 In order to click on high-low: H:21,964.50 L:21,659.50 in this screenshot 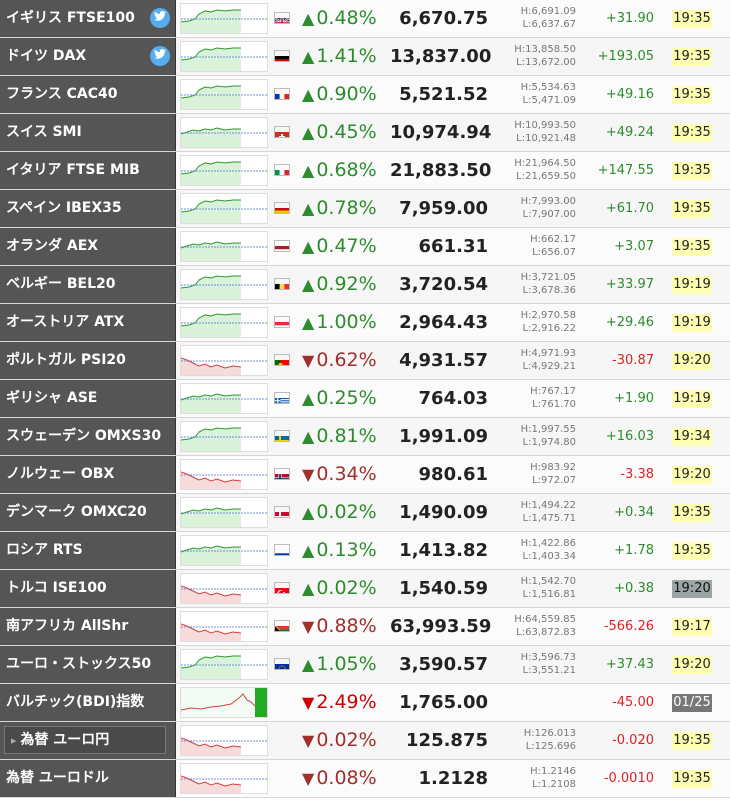, I will do `click(538, 171)`.